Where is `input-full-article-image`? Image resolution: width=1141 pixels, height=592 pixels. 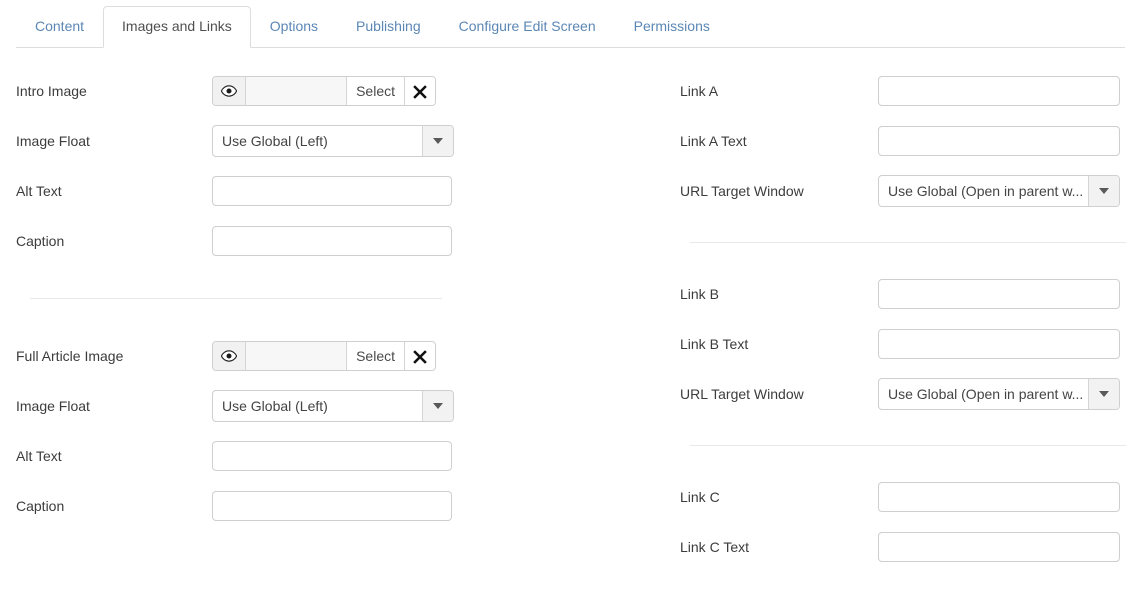 input-full-article-image is located at coordinates (296, 356).